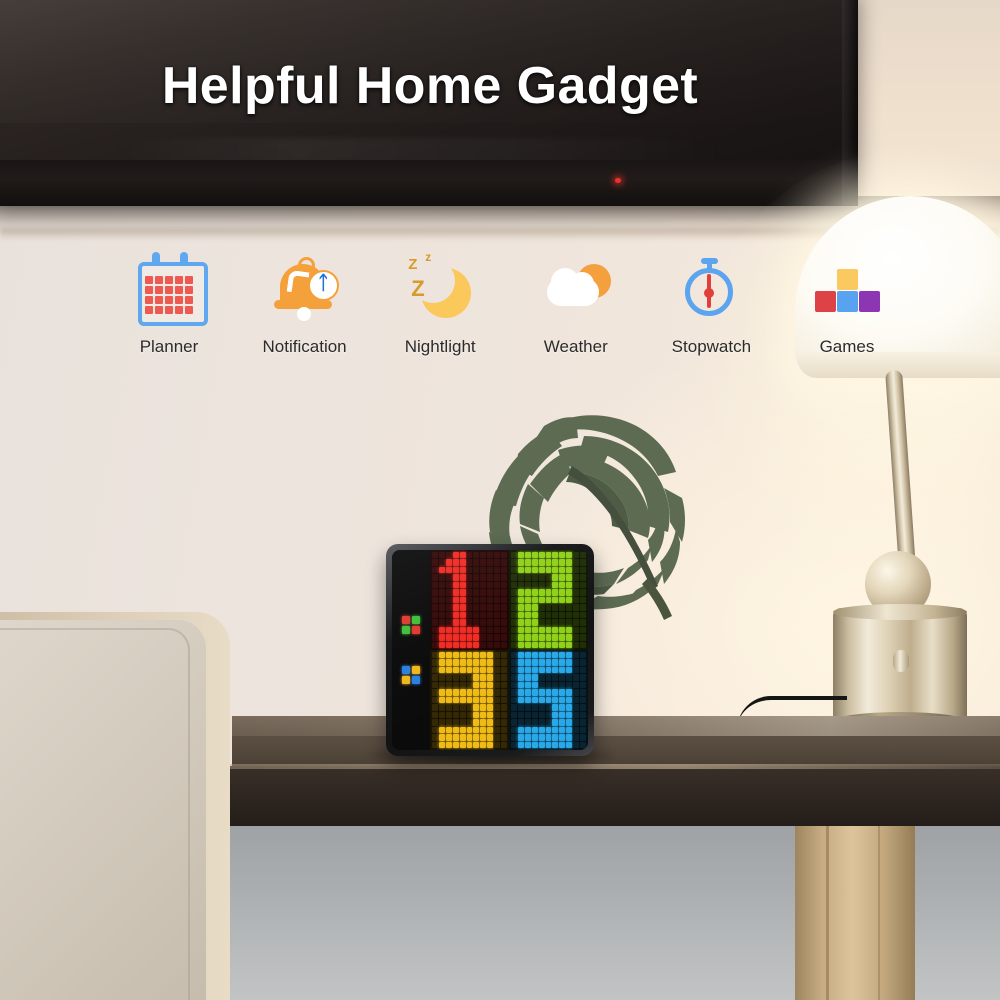 This screenshot has width=1000, height=1000. What do you see at coordinates (304, 346) in the screenshot?
I see `feature-label: Notification` at bounding box center [304, 346].